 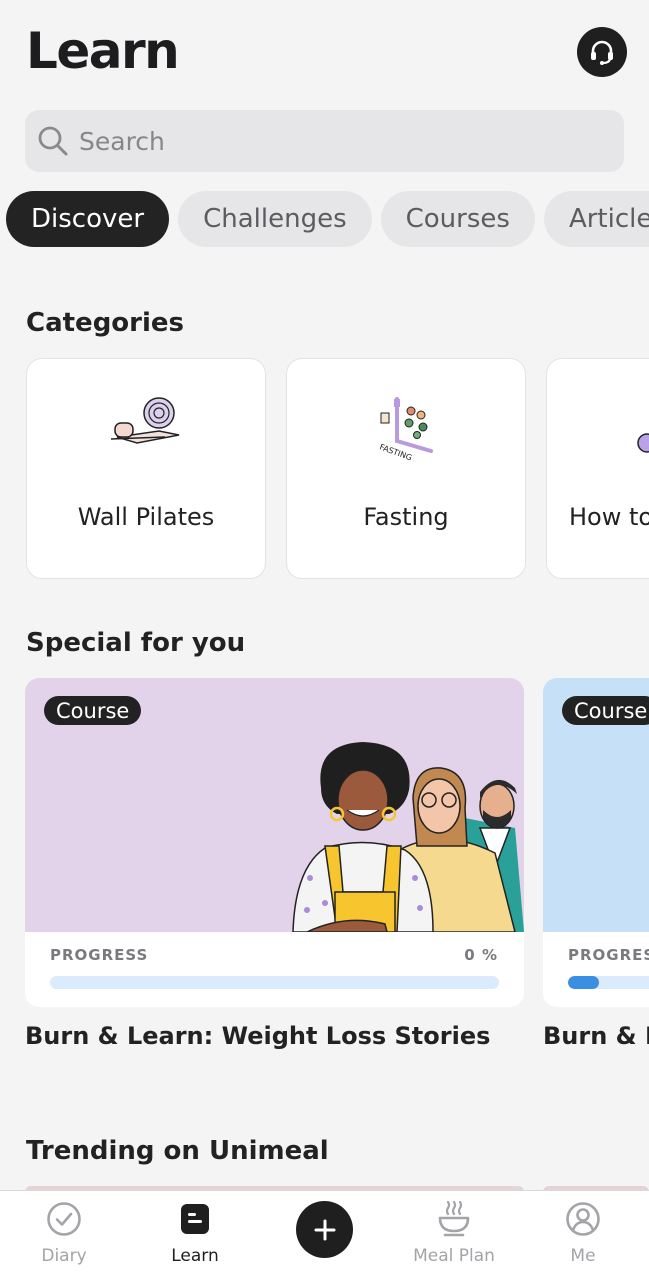 I want to click on category-label: How to, so click(x=609, y=517).